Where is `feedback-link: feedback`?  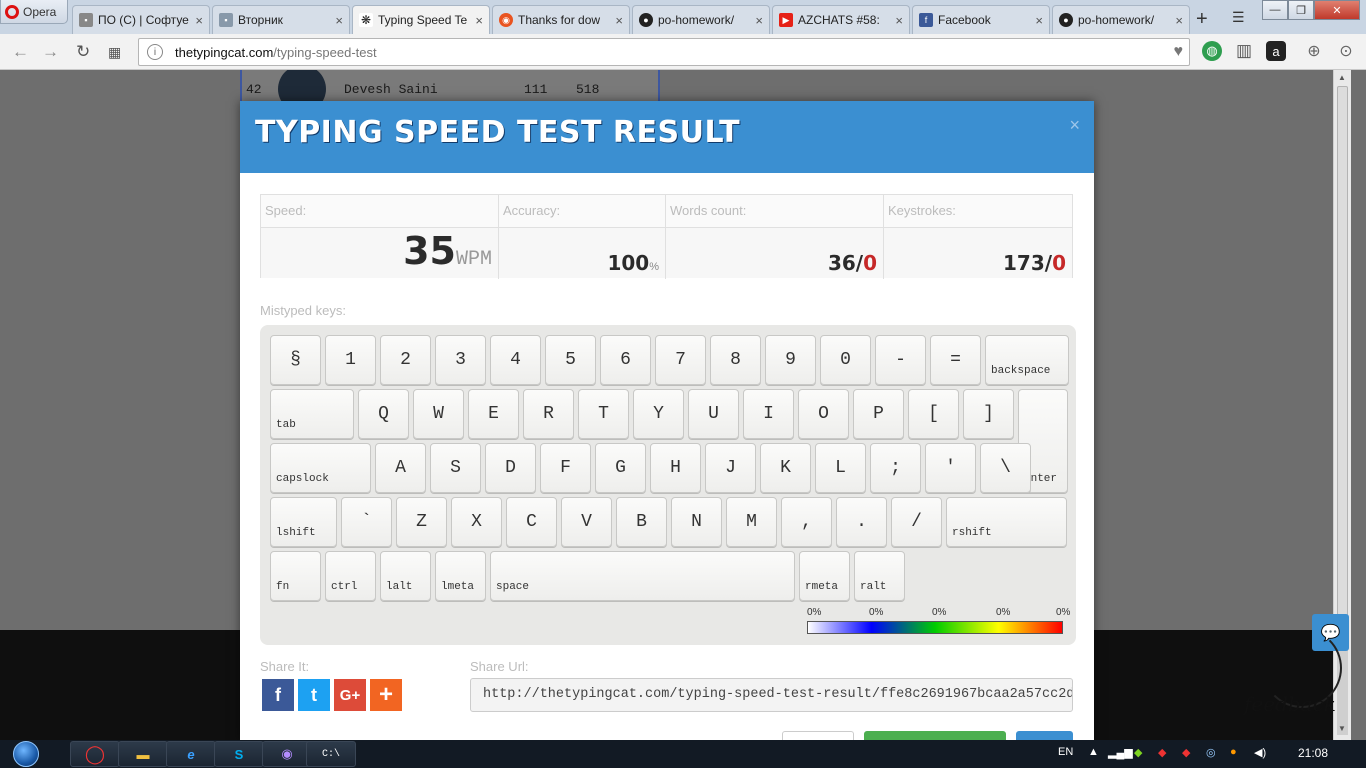
feedback-link: feedback is located at coordinates (1290, 704).